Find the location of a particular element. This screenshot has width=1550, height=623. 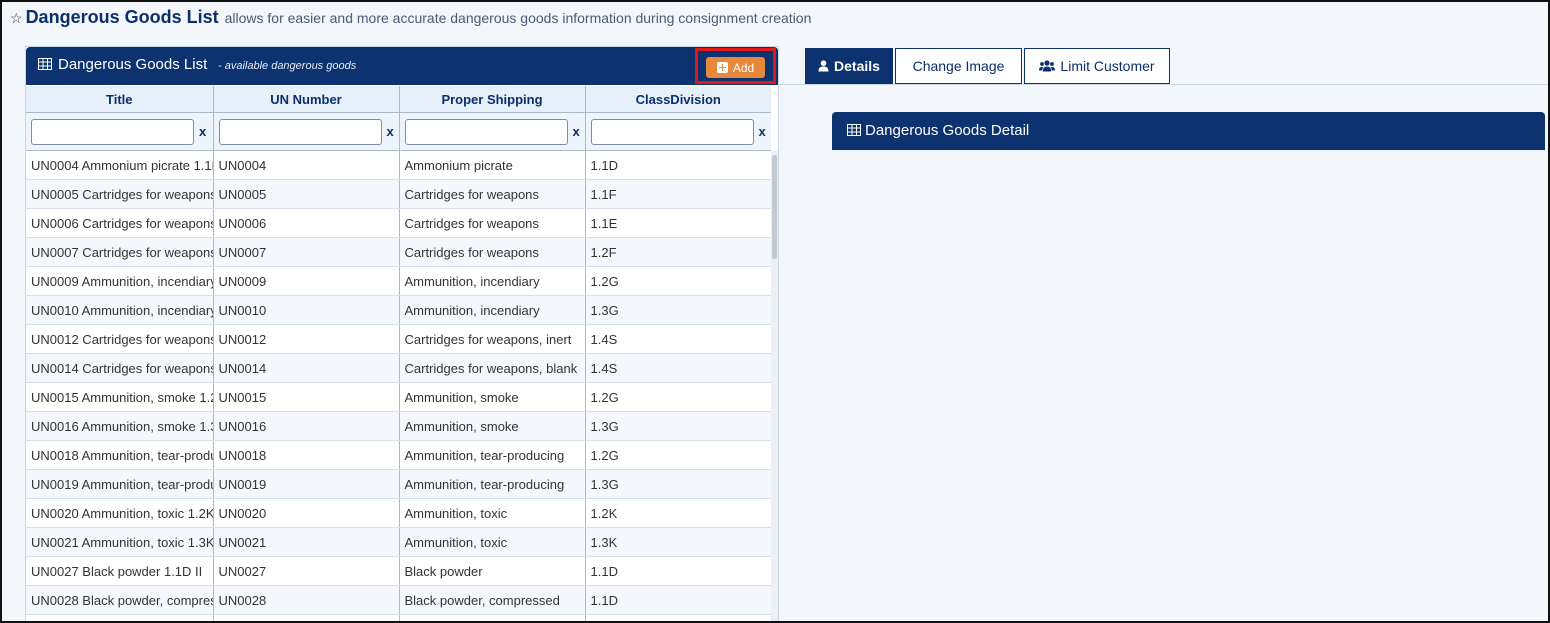

cell-un-number: UN0007 is located at coordinates (306, 252).